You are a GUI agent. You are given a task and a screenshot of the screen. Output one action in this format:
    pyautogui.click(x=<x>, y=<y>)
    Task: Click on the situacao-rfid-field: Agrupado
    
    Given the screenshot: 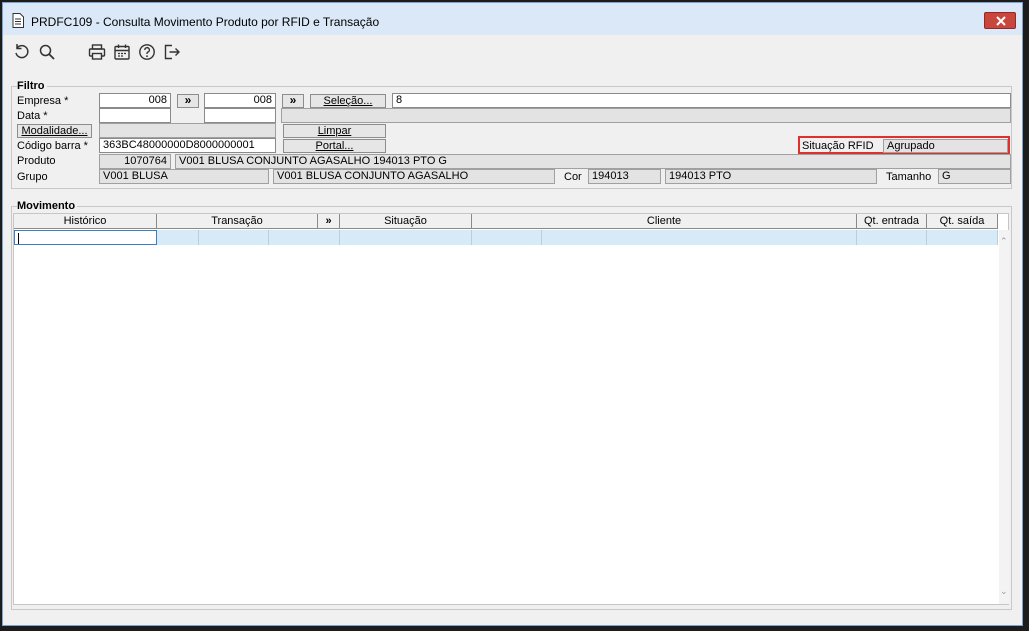 What is the action you would take?
    pyautogui.click(x=945, y=146)
    